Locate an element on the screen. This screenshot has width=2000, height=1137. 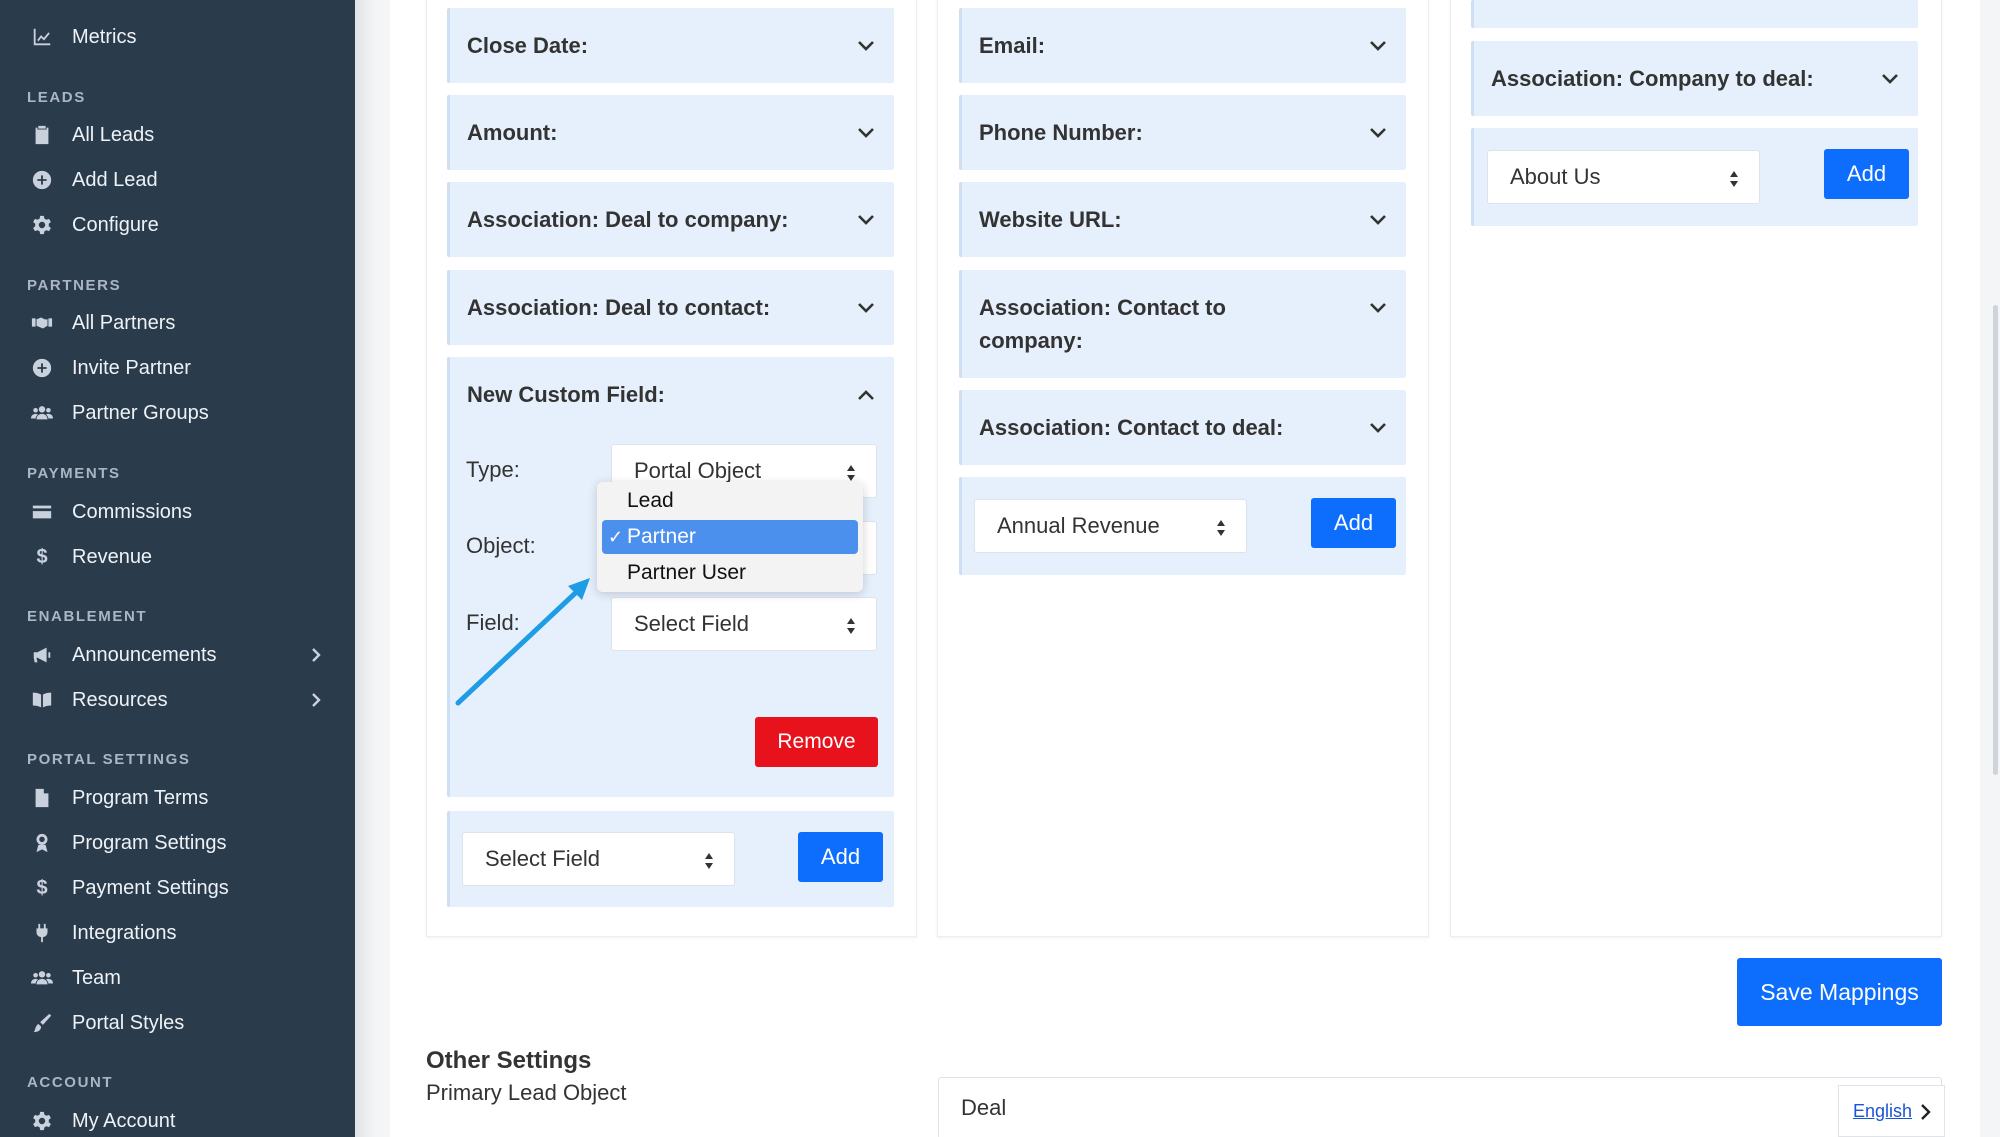
sidebar-item-label: All Partners is located at coordinates (124, 322).